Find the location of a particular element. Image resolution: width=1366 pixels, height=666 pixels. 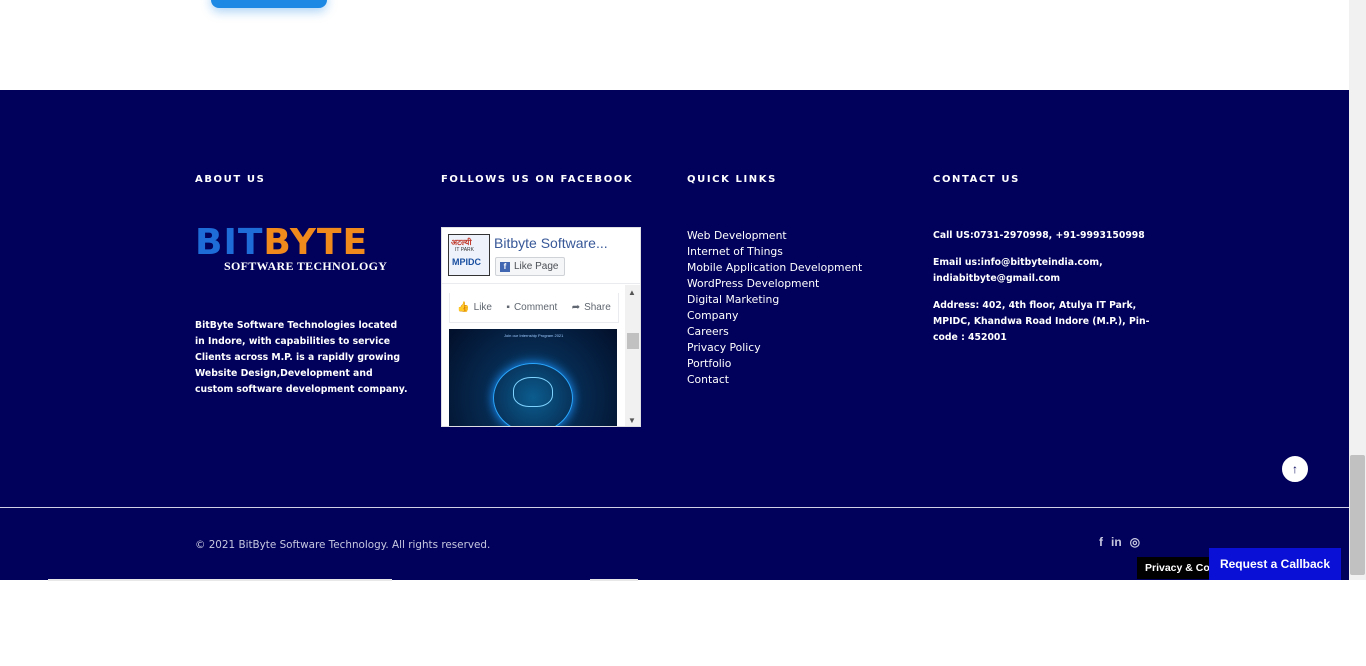

like-page-button: f Like Page is located at coordinates (530, 266).